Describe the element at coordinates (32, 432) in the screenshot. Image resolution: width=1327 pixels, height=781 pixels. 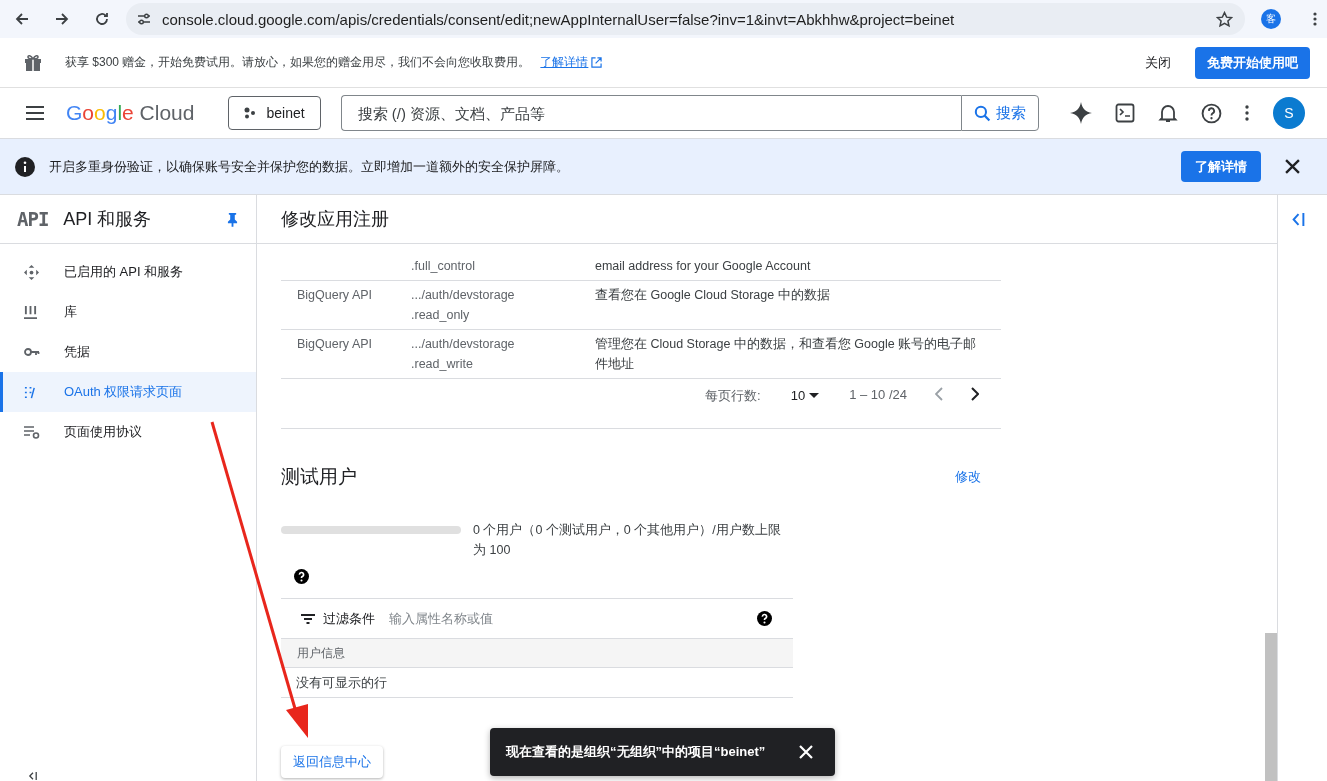
I see `list-settings-icon` at that location.